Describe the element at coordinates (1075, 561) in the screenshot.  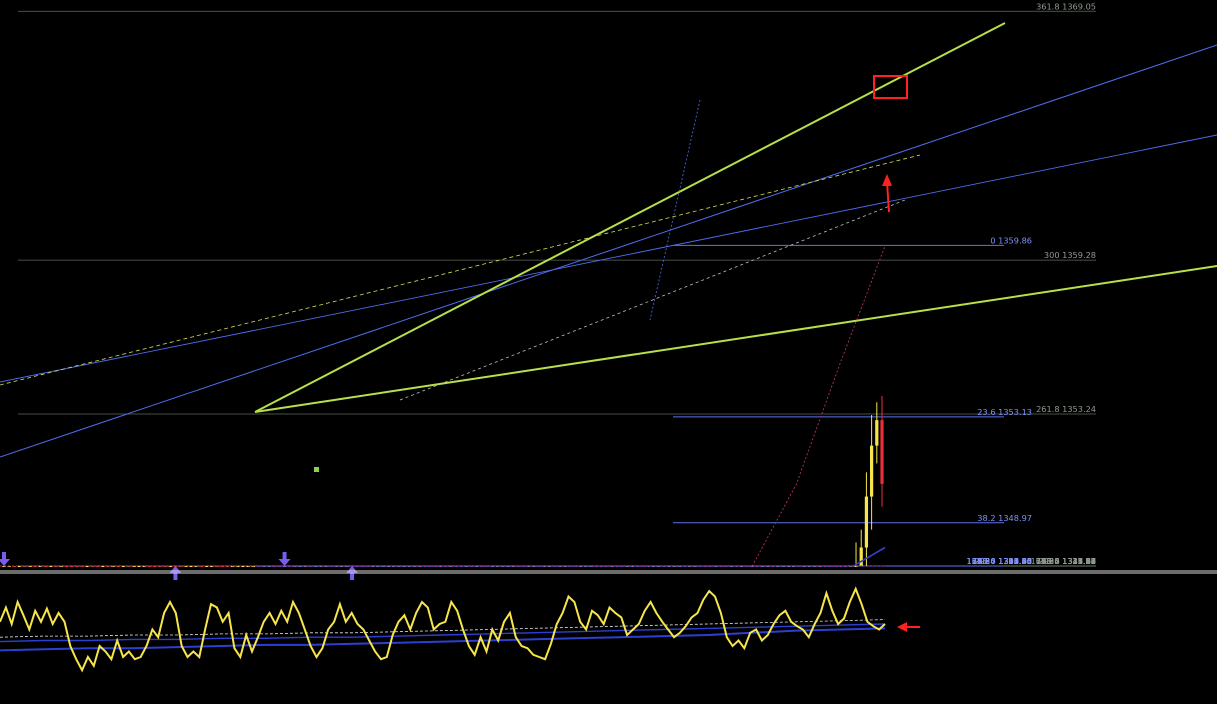
I see `fib-level-label-gray: 0 1311.83` at that location.